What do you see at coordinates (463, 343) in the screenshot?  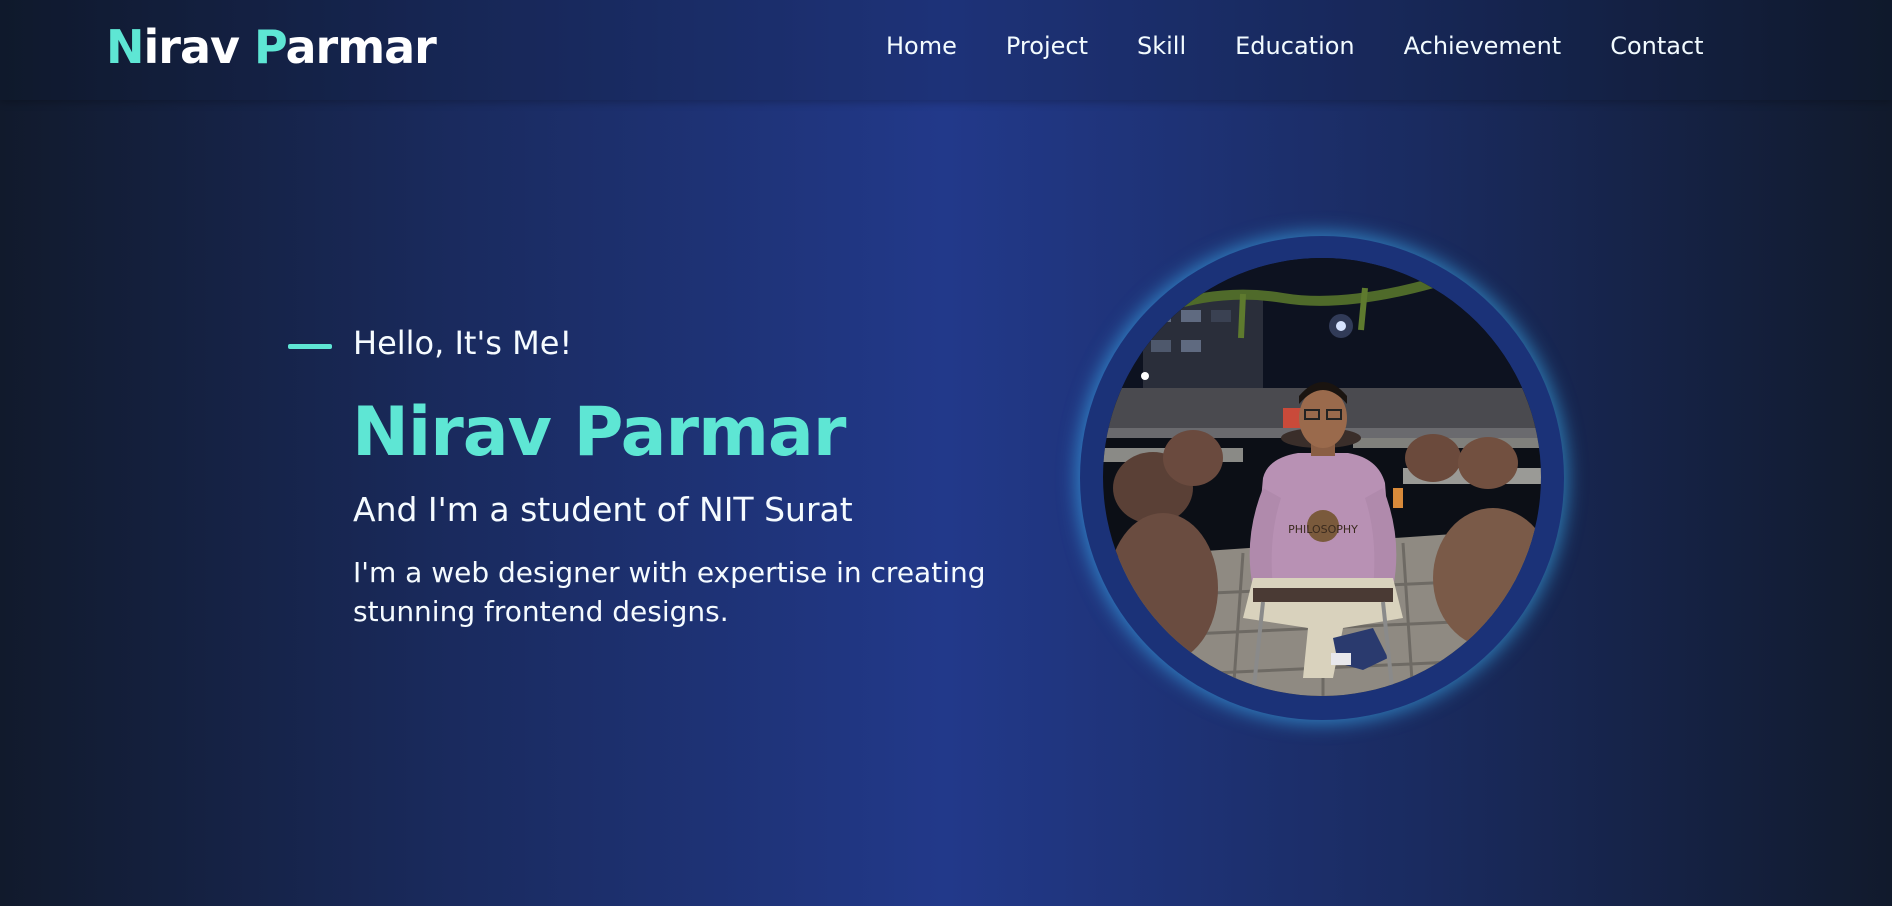 I see `hero-greeting: Hello, It's Me!` at bounding box center [463, 343].